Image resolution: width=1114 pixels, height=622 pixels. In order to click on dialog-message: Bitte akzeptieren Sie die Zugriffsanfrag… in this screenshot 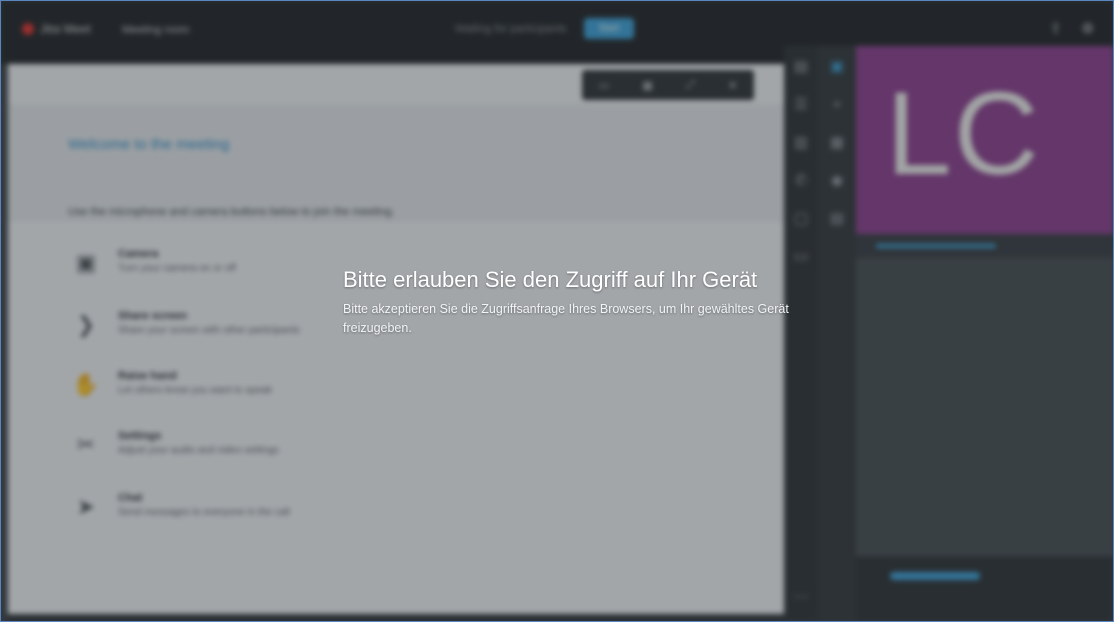, I will do `click(566, 318)`.